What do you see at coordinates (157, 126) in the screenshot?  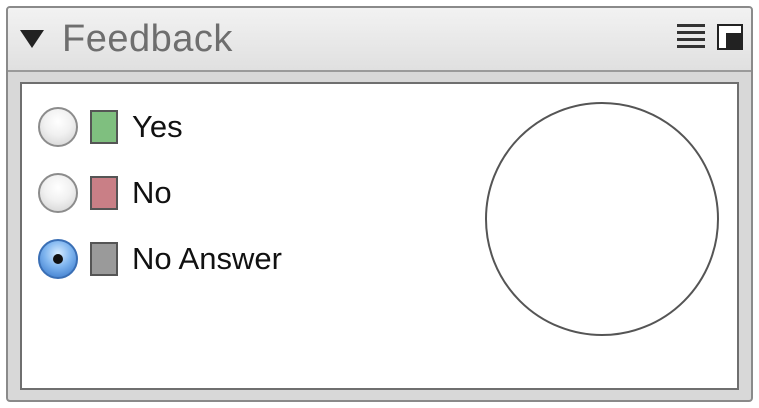 I see `option-label-yes: Yes` at bounding box center [157, 126].